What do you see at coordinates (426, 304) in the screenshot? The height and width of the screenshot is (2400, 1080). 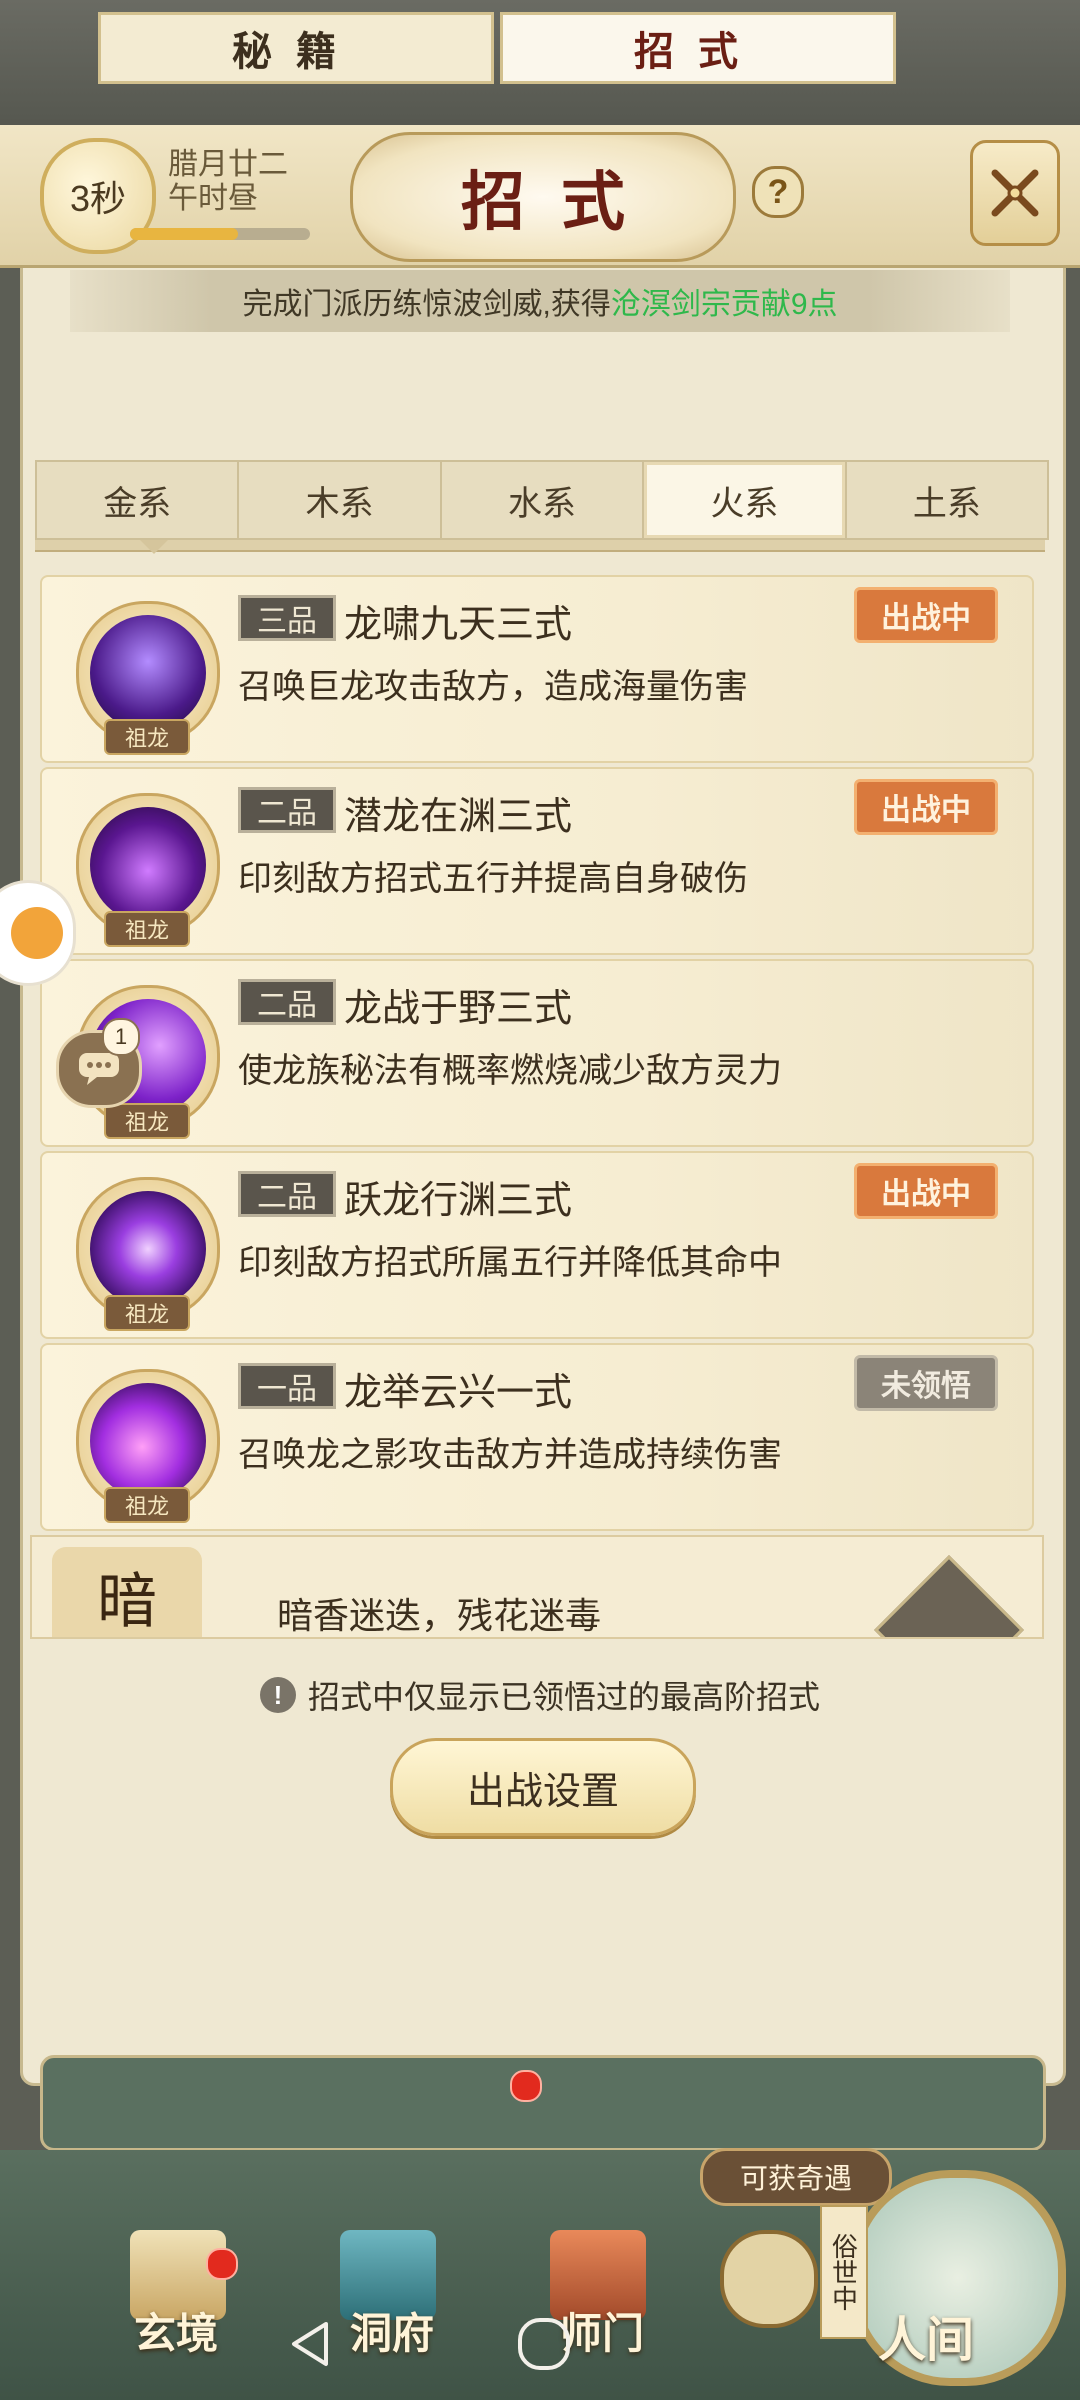 I see `notice-text: 完成门派历练惊波剑威,获得` at bounding box center [426, 304].